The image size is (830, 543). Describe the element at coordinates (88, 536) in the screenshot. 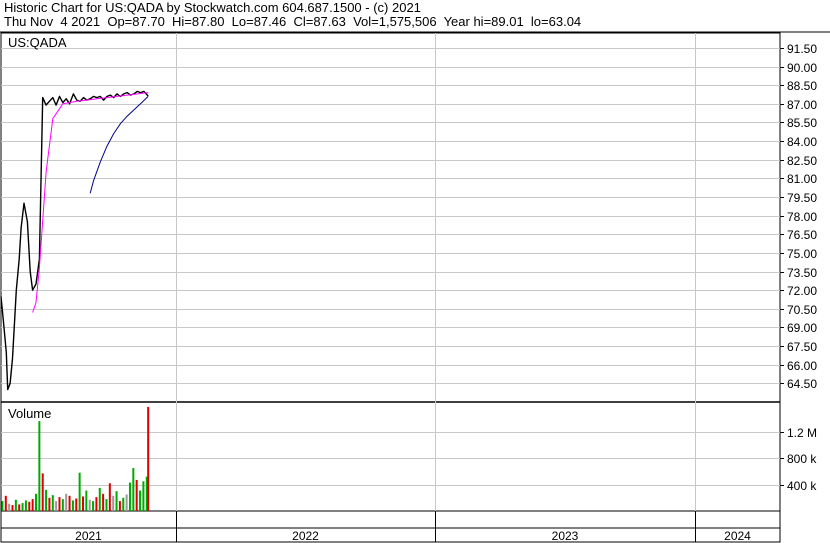

I see `year-label: 2021` at that location.